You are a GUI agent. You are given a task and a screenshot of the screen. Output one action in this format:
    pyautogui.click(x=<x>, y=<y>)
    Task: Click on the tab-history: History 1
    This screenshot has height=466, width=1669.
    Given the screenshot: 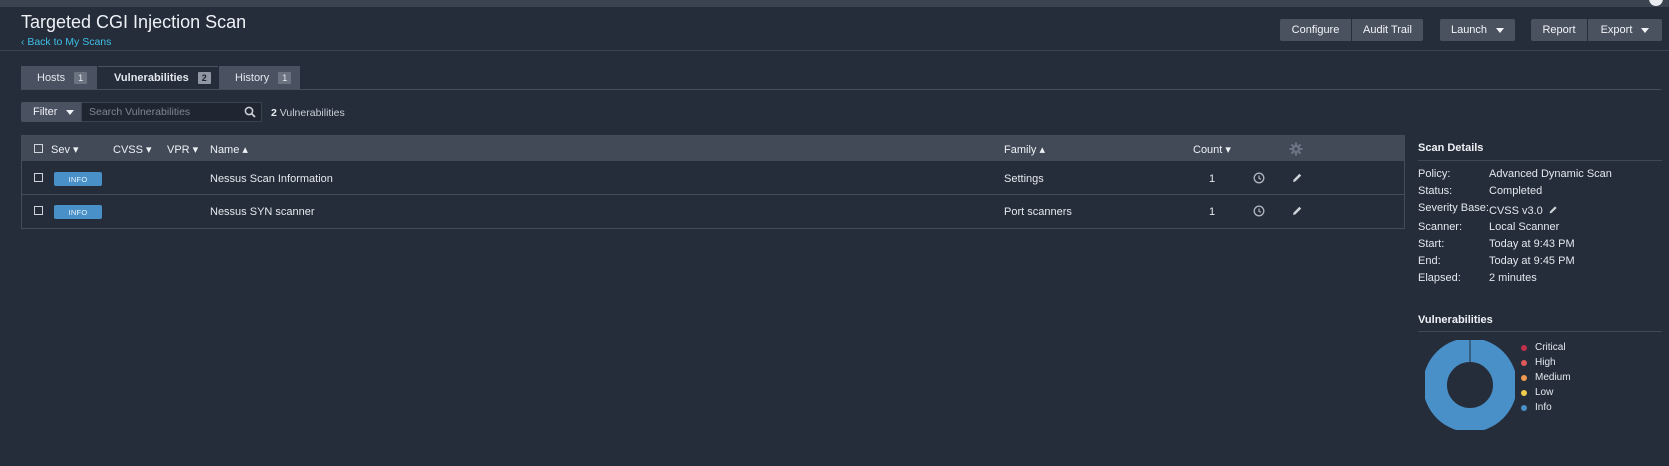 What is the action you would take?
    pyautogui.click(x=259, y=77)
    